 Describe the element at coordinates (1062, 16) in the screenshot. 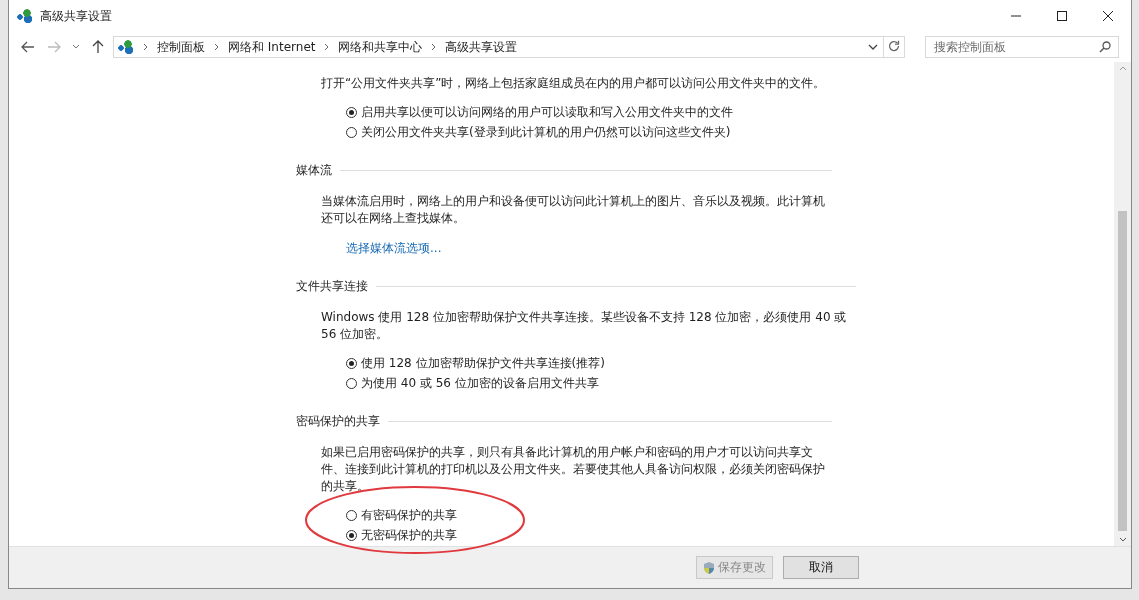

I see `maximize-icon` at that location.